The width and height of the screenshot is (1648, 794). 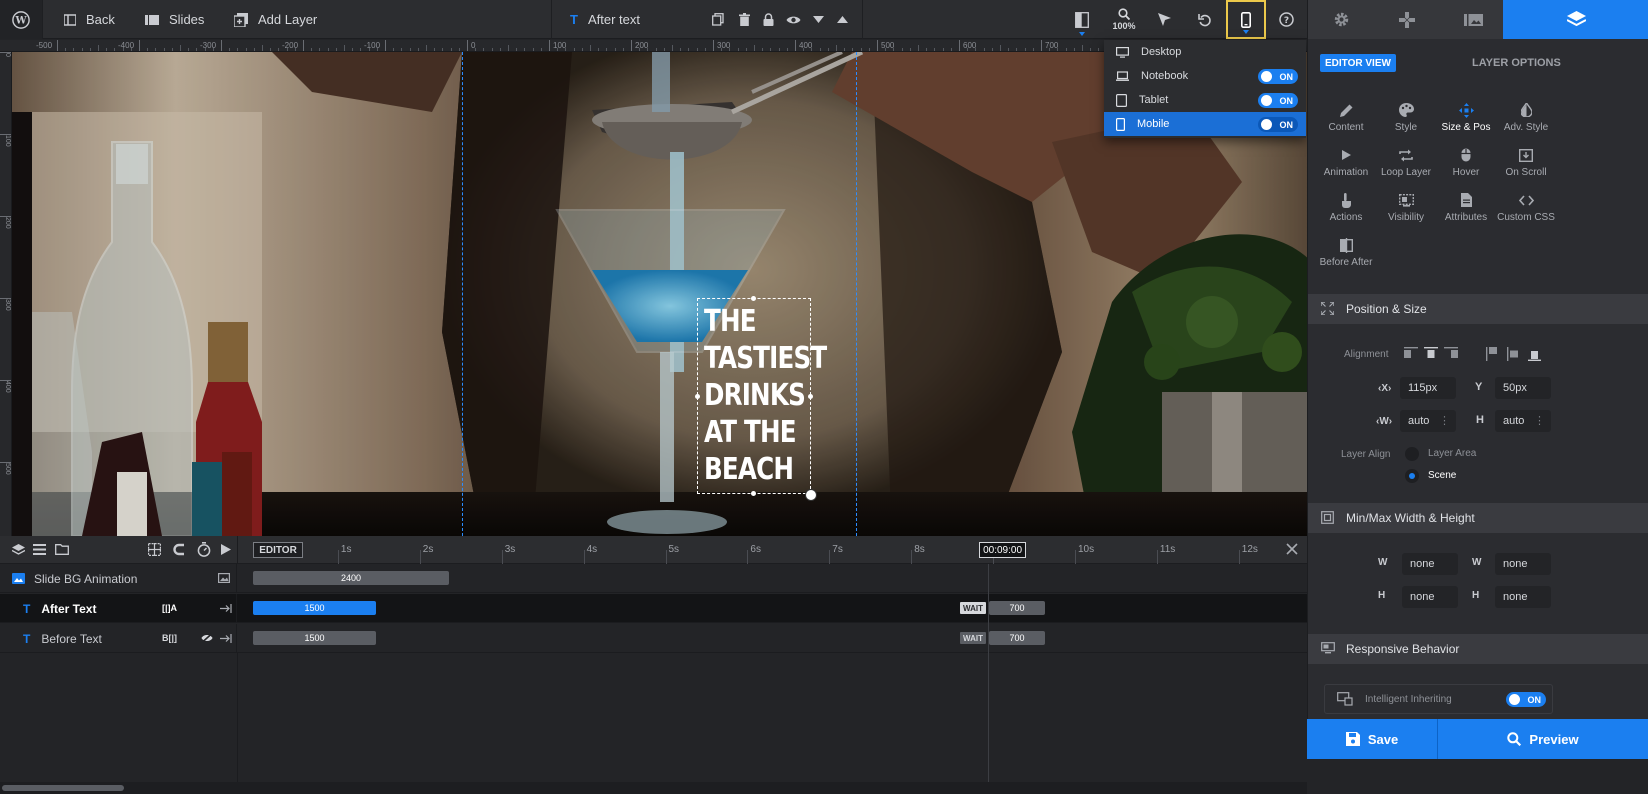 What do you see at coordinates (1428, 388) in the screenshot?
I see `x-position-field: 115px` at bounding box center [1428, 388].